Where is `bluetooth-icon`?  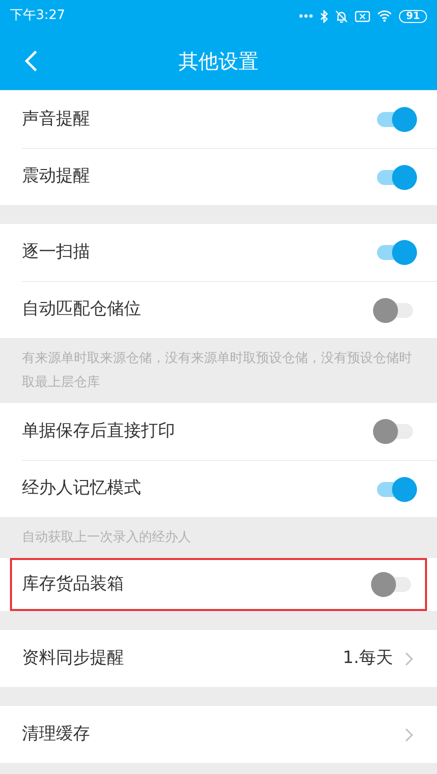 bluetooth-icon is located at coordinates (324, 16).